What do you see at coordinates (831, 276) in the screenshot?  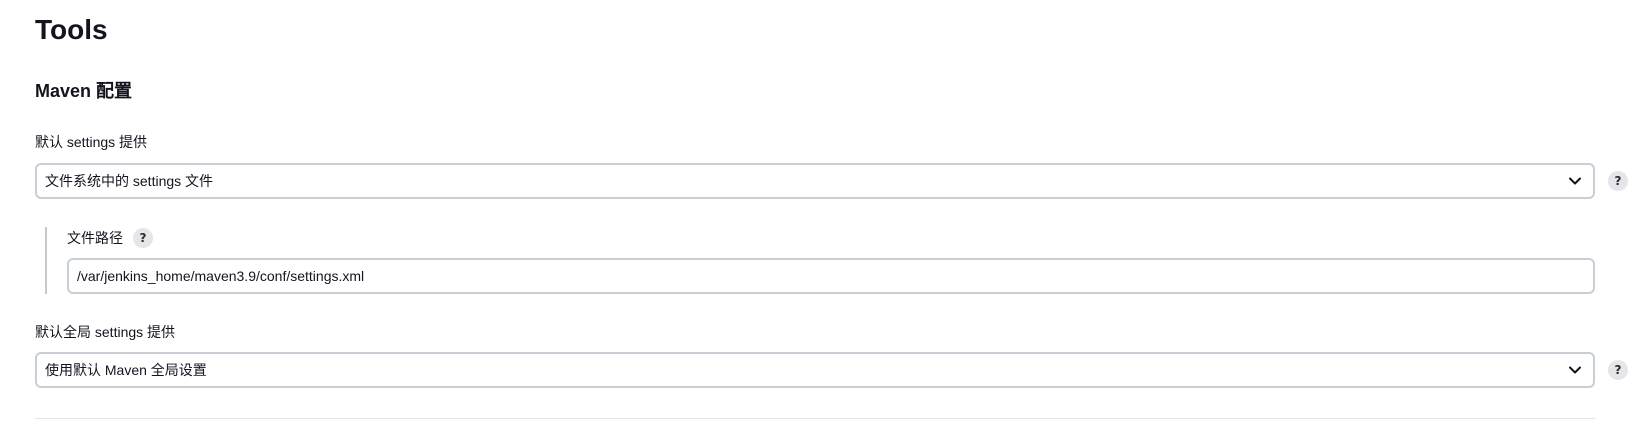 I see `file-path-input` at bounding box center [831, 276].